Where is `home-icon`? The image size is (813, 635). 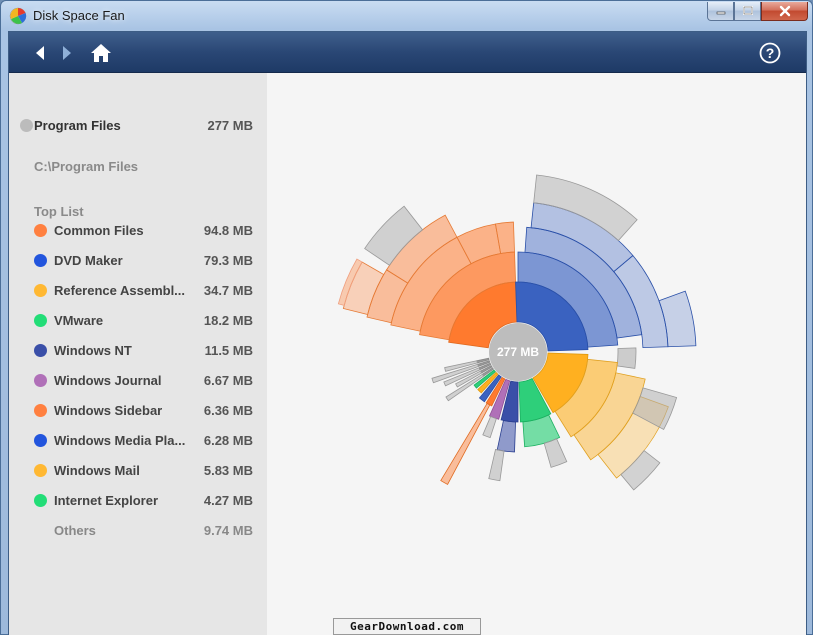
home-icon is located at coordinates (101, 53).